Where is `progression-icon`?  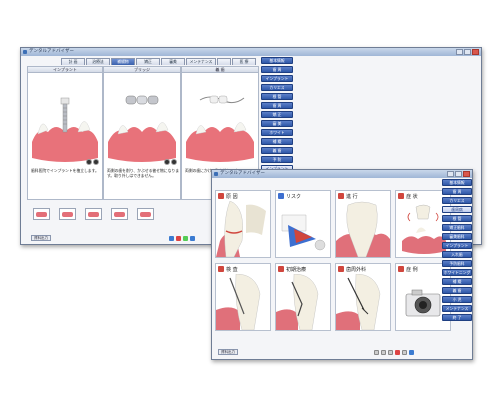
progression-icon is located at coordinates (341, 196).